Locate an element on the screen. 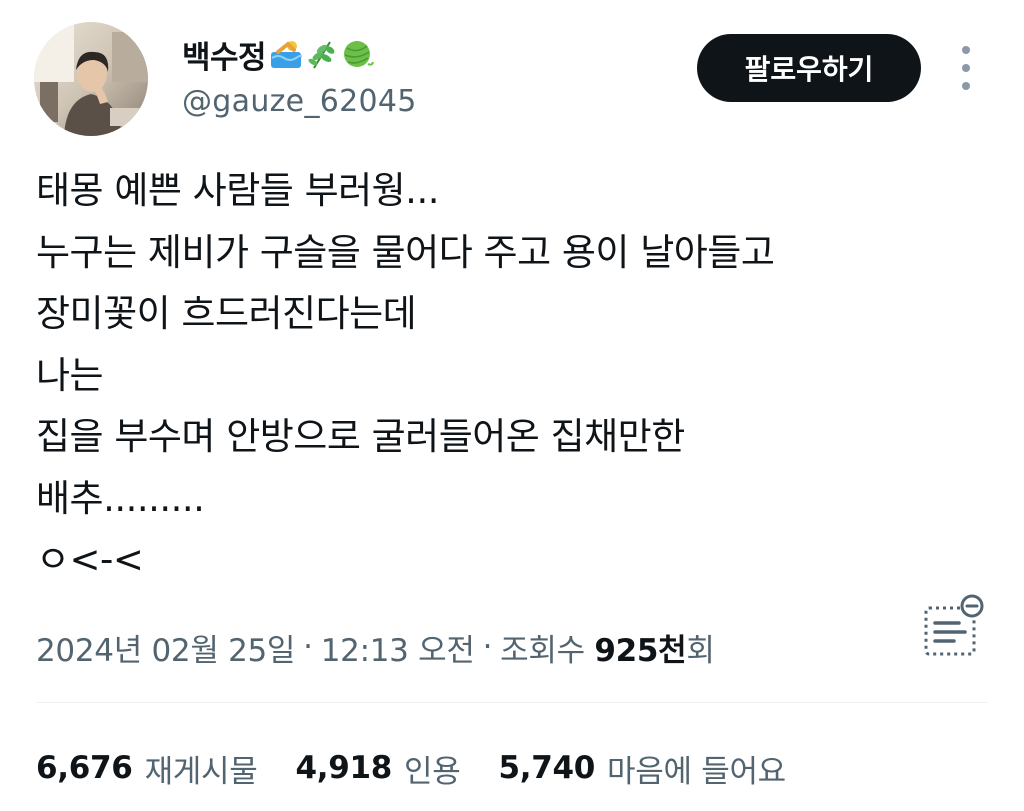  user-name-row: 백수정 is located at coordinates (278, 54).